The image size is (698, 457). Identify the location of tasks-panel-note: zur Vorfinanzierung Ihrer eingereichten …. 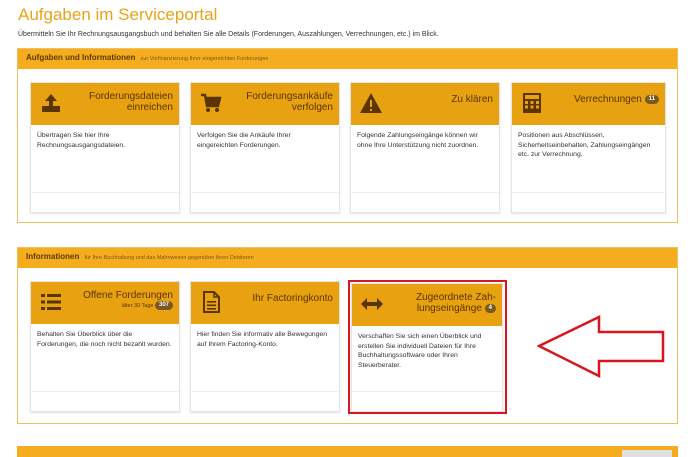
(204, 59).